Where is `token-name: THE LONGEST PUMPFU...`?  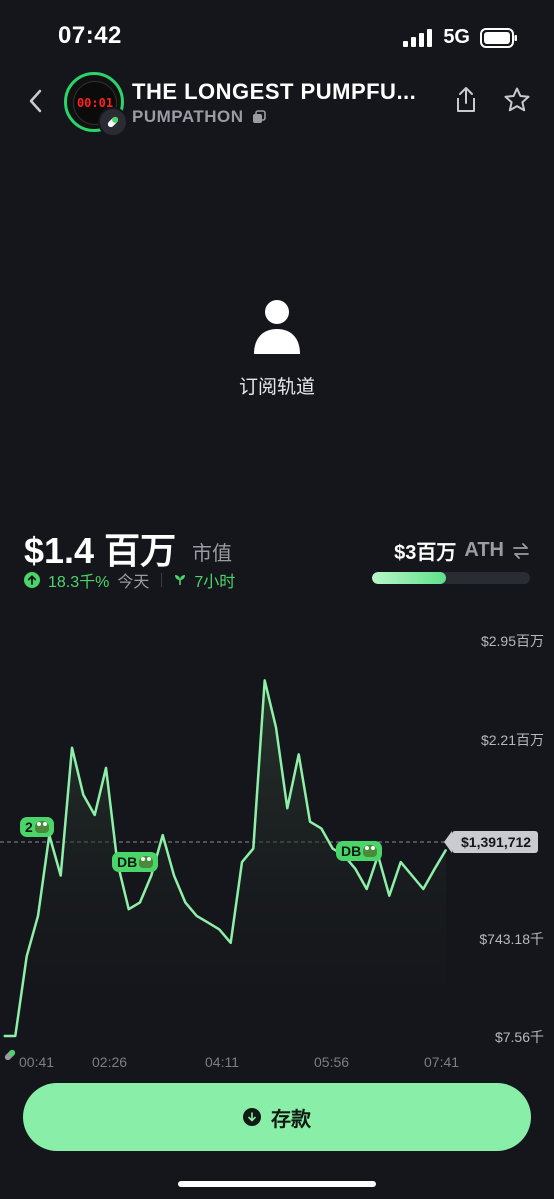 token-name: THE LONGEST PUMPFU... is located at coordinates (274, 91).